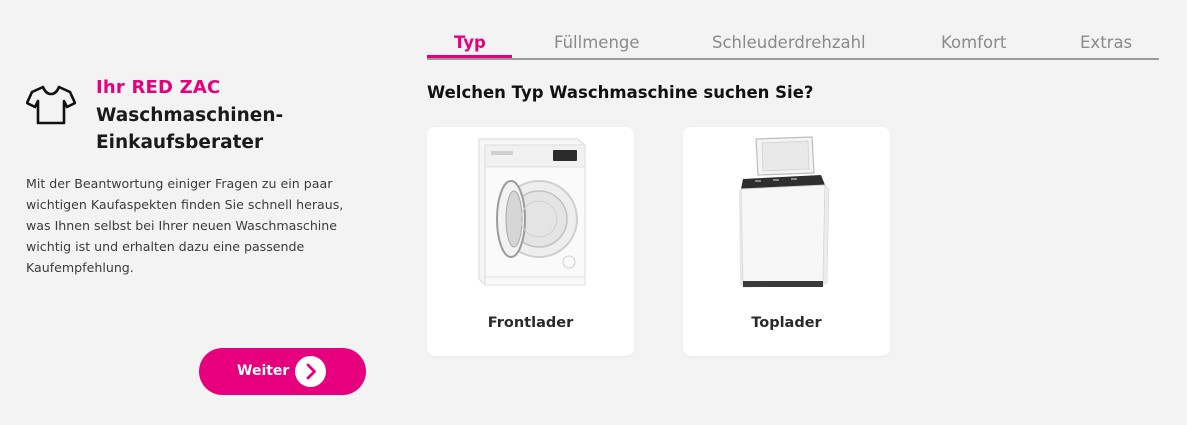 This screenshot has height=425, width=1187. What do you see at coordinates (532, 212) in the screenshot?
I see `front-loader-image` at bounding box center [532, 212].